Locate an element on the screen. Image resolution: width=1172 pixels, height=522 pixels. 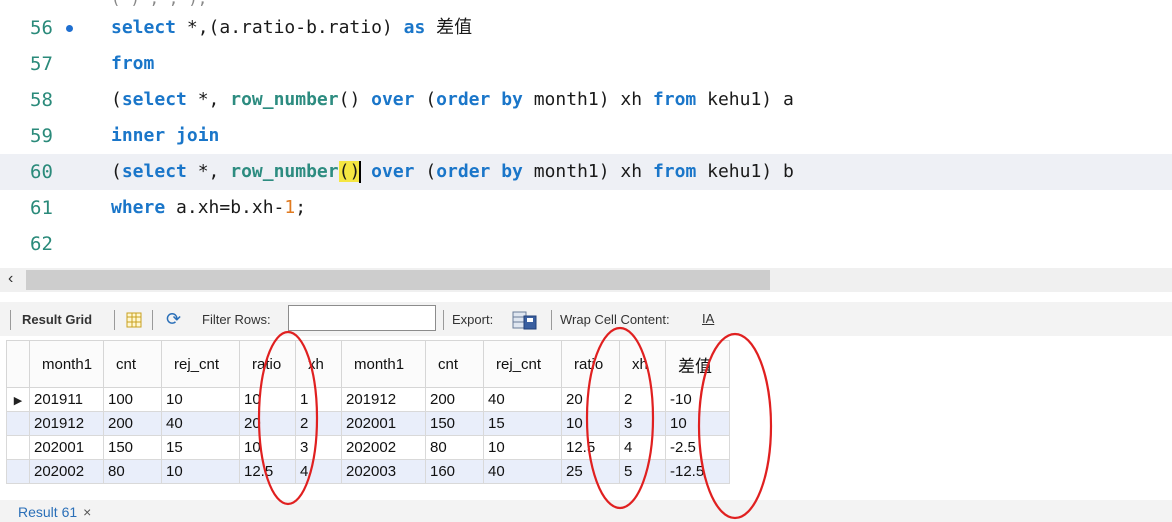
column-header-3: ratio is located at coordinates (267, 364).